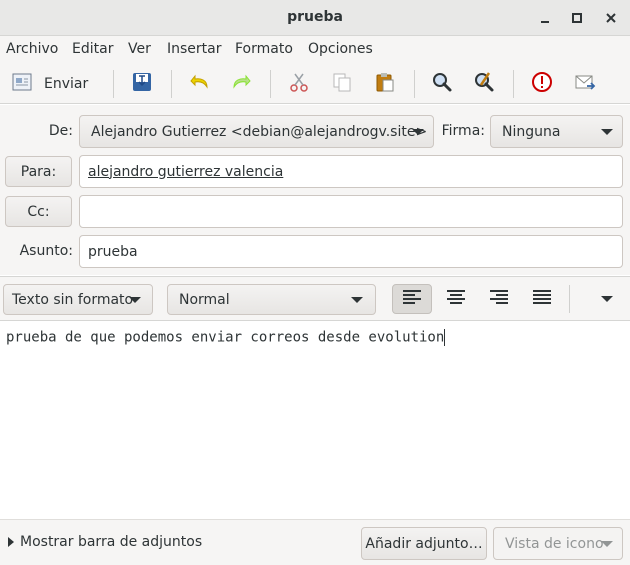  I want to click on search-icon, so click(442, 84).